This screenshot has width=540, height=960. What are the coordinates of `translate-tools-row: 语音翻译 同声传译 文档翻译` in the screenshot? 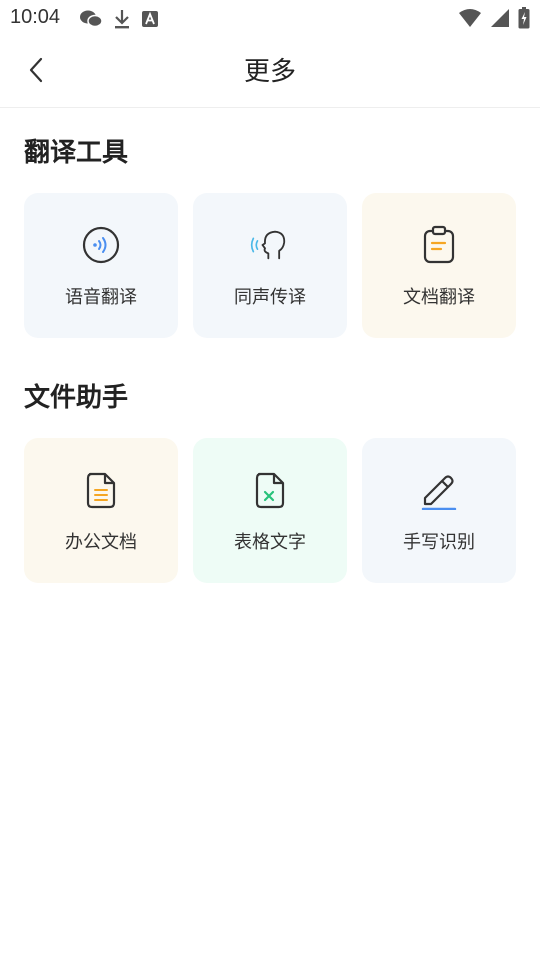 It's located at (270, 265).